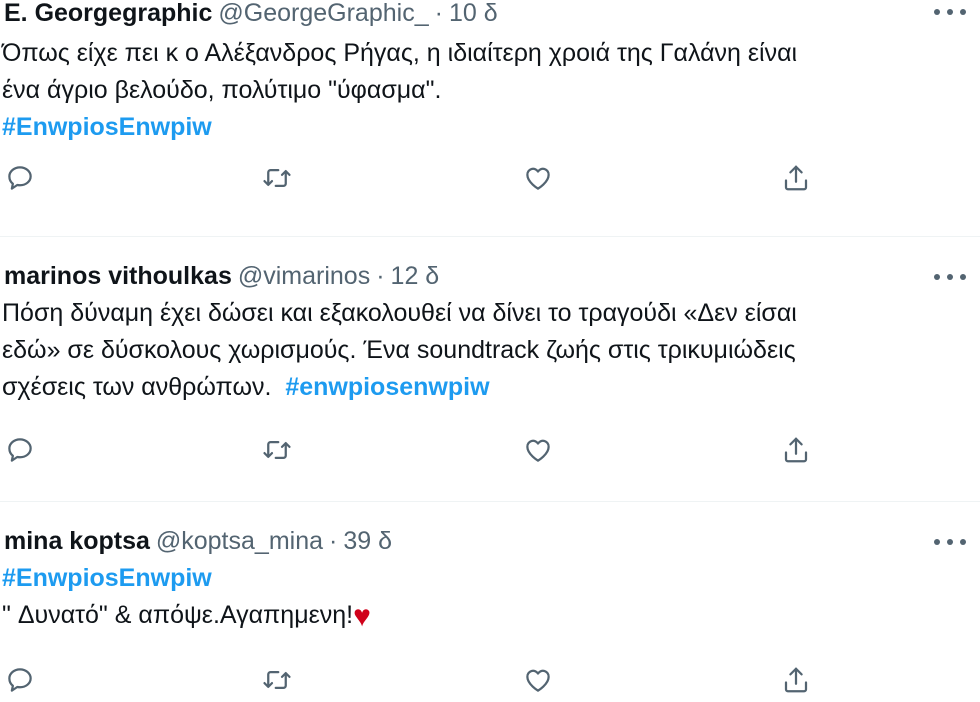 The width and height of the screenshot is (980, 702). I want to click on hashtag-link: #enwpiosenwpiw, so click(387, 387).